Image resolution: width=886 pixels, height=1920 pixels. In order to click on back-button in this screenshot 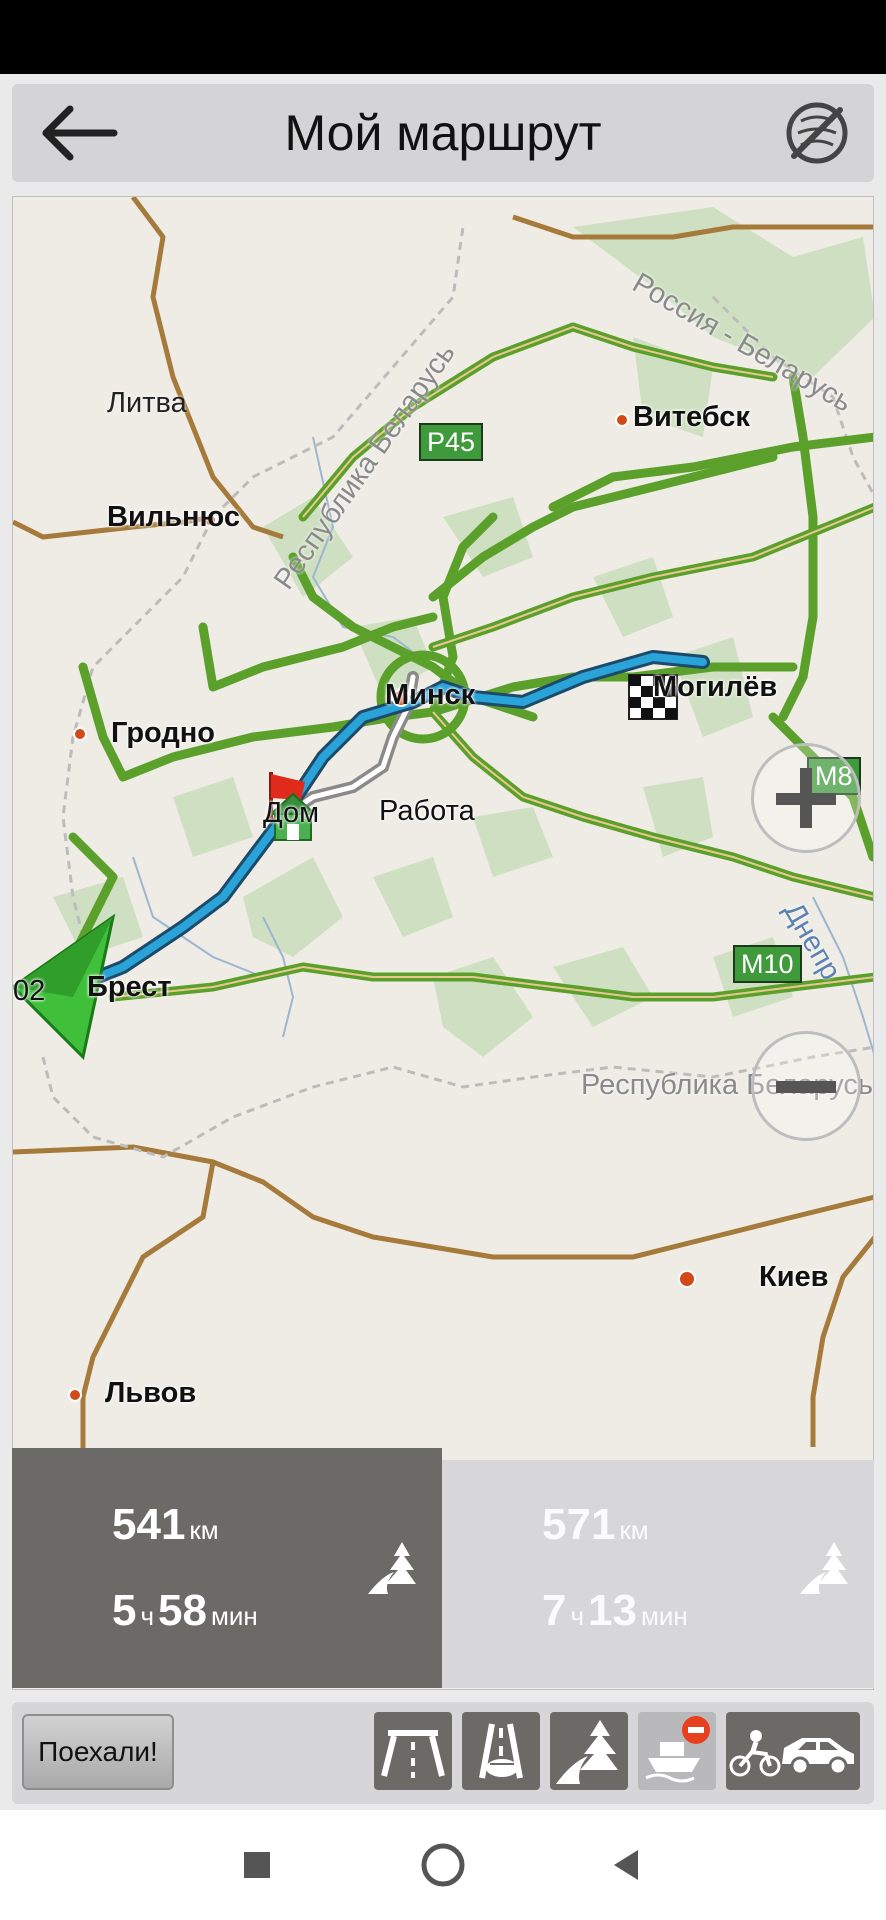, I will do `click(79, 133)`.